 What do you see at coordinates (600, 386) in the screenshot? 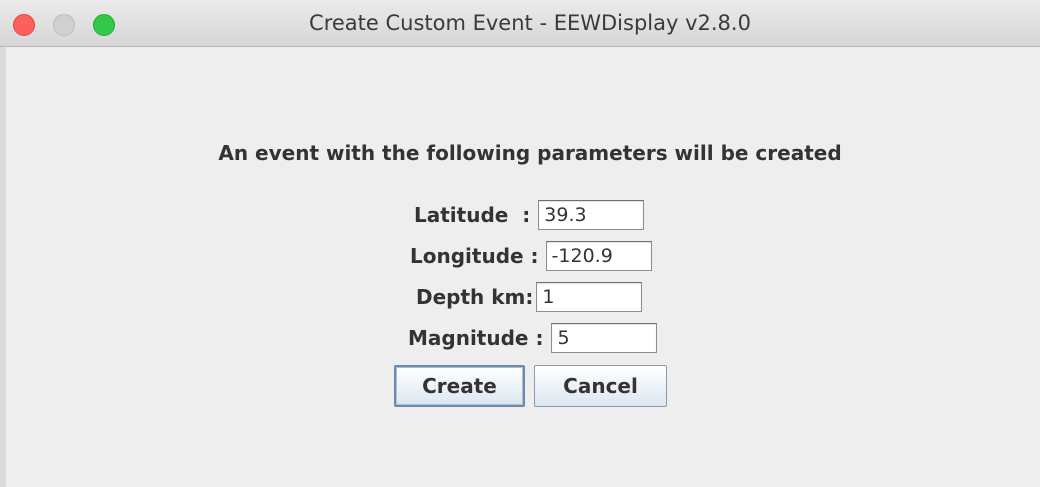
I see `cancel-button: Cancel` at bounding box center [600, 386].